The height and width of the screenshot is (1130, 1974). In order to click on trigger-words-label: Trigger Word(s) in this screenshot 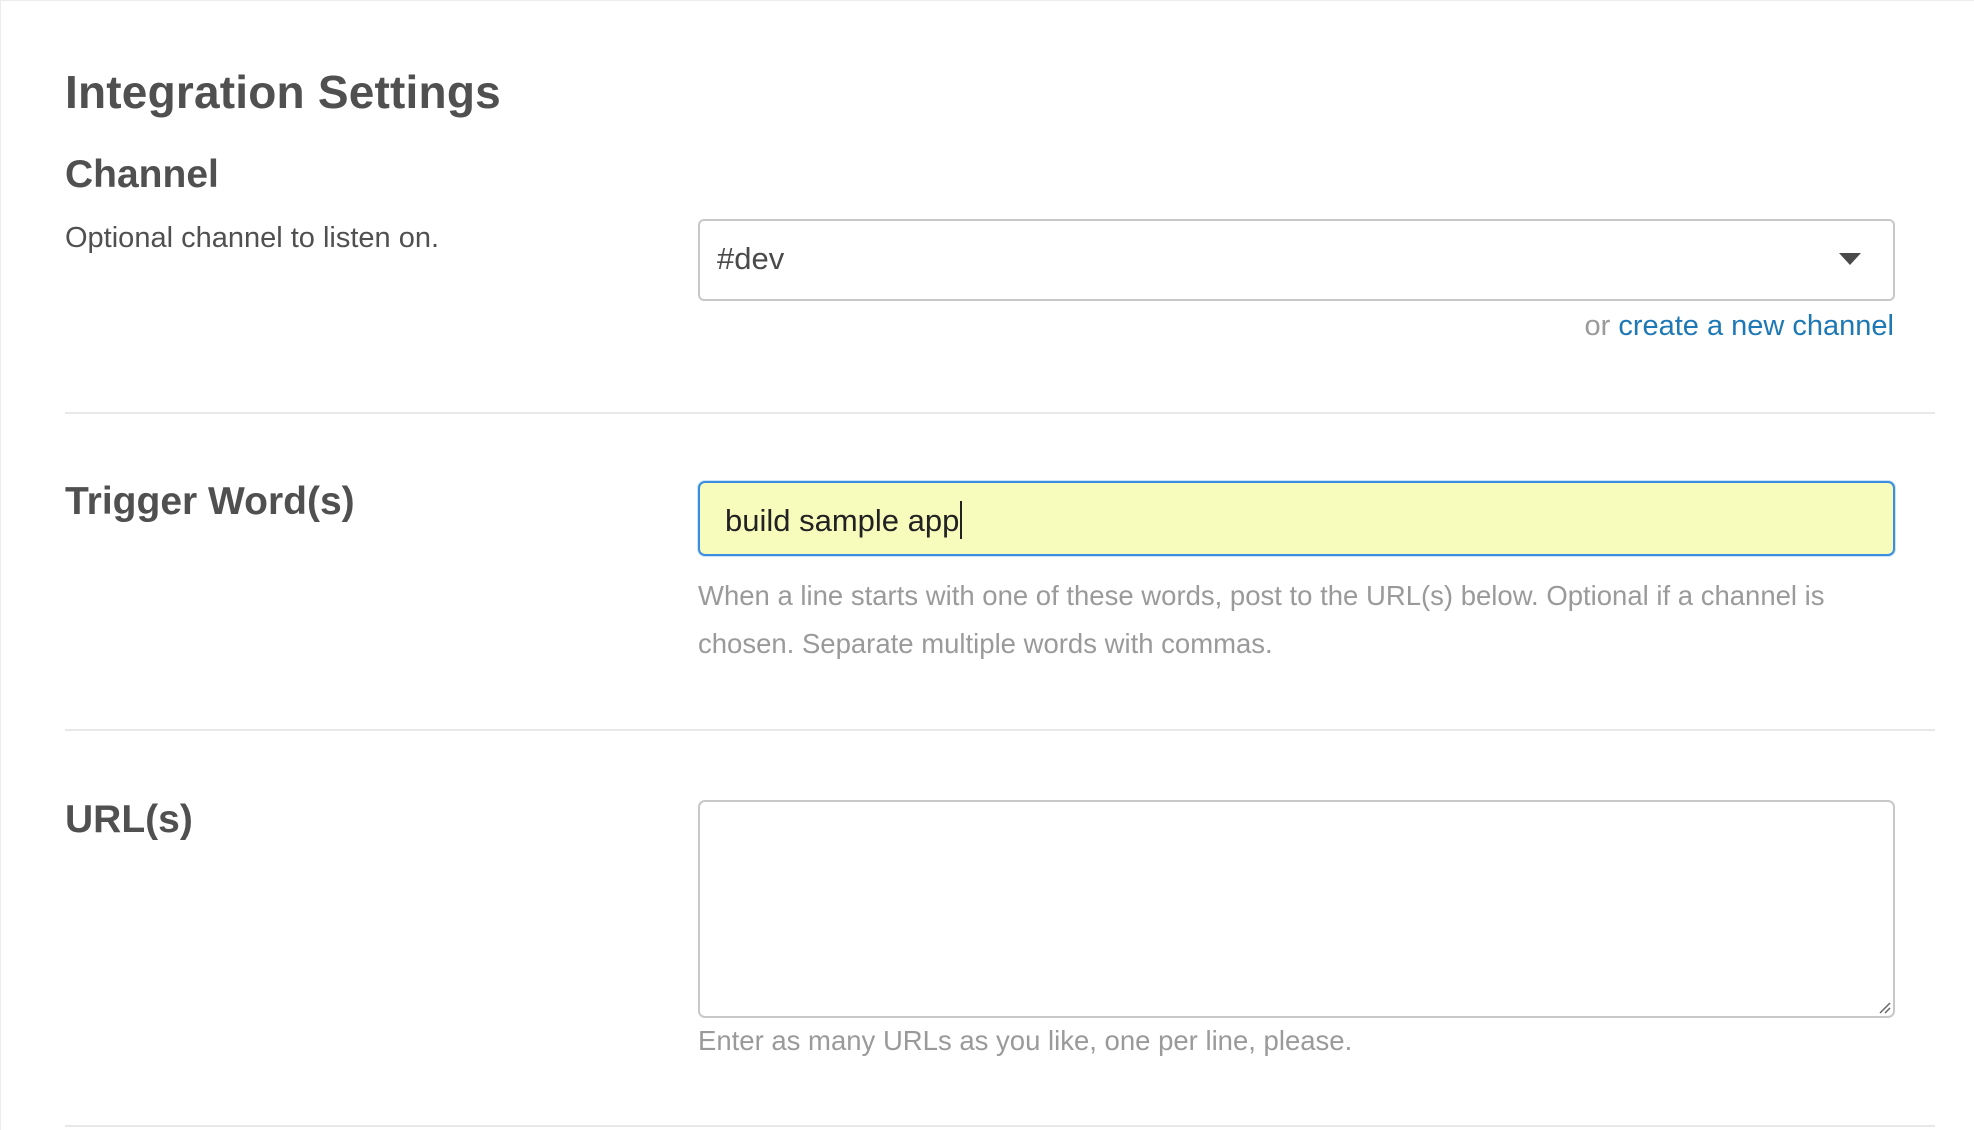, I will do `click(210, 501)`.